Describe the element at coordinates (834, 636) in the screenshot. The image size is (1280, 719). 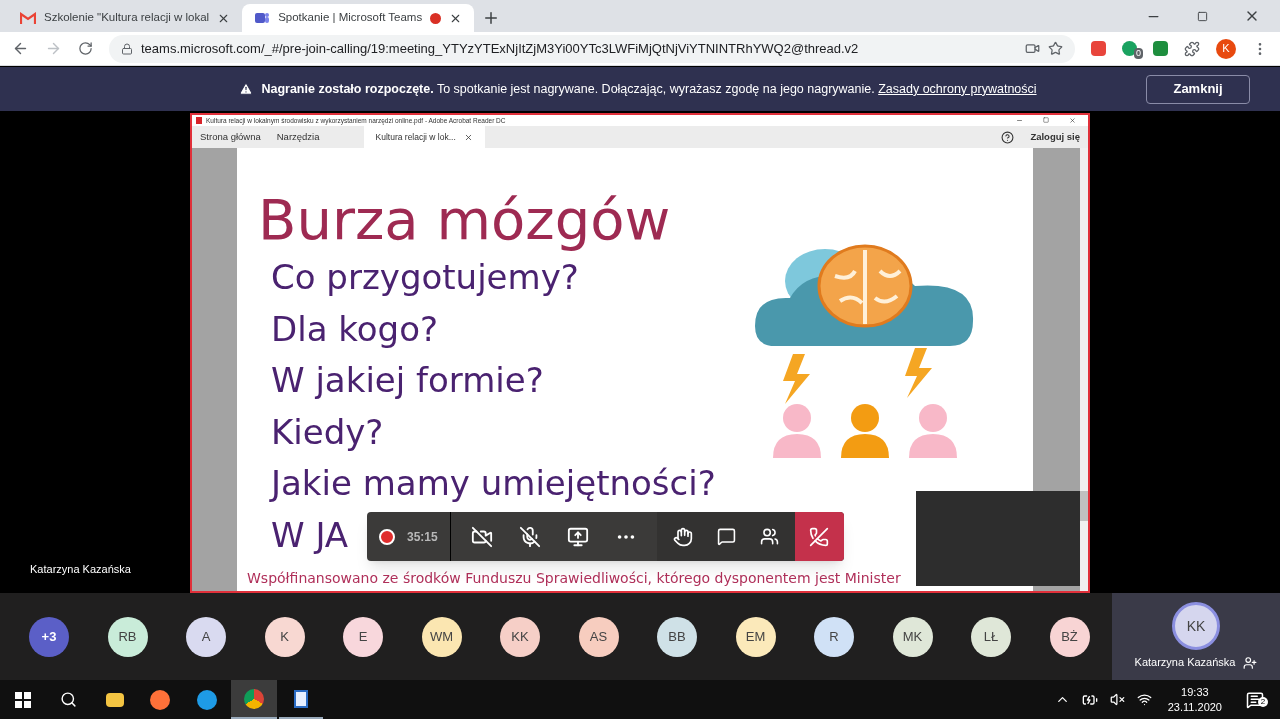
I see `participant-avatar: R` at that location.